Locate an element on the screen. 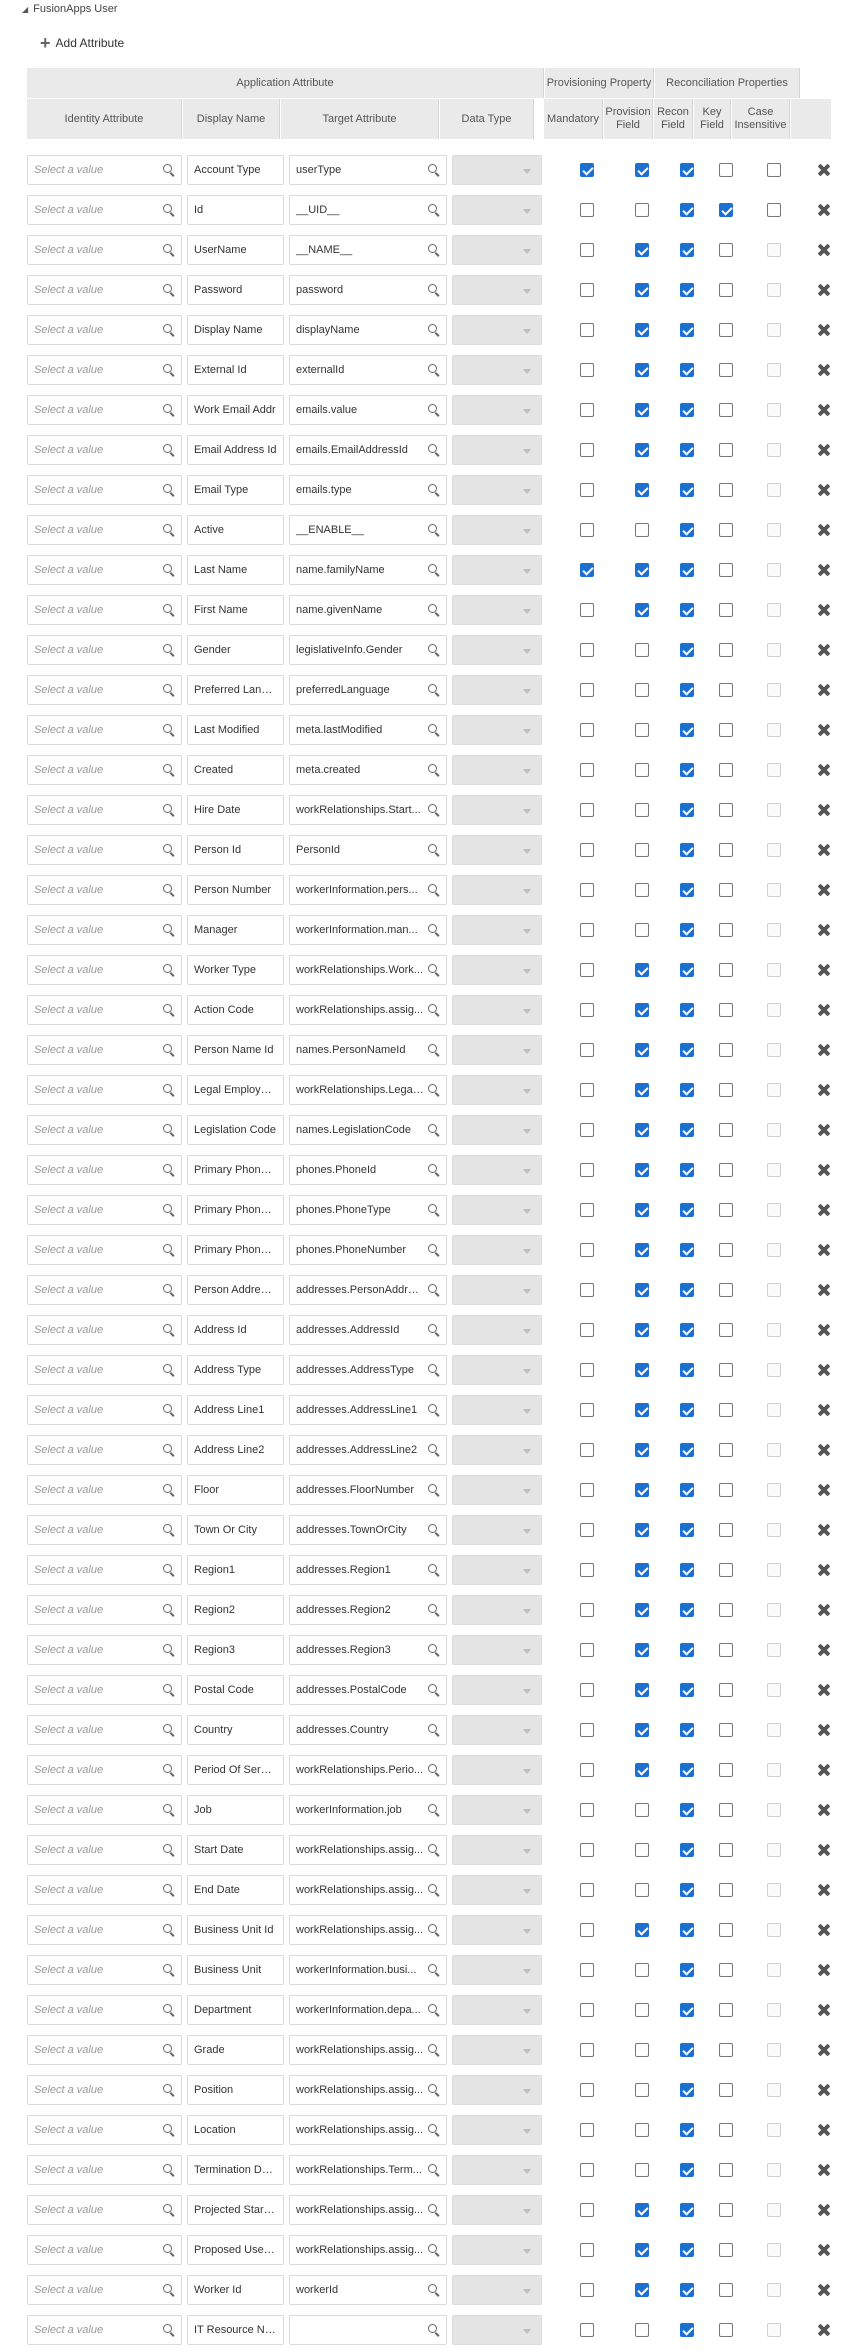 This screenshot has height=2350, width=849. display-name-field: Business Unit is located at coordinates (235, 1970).